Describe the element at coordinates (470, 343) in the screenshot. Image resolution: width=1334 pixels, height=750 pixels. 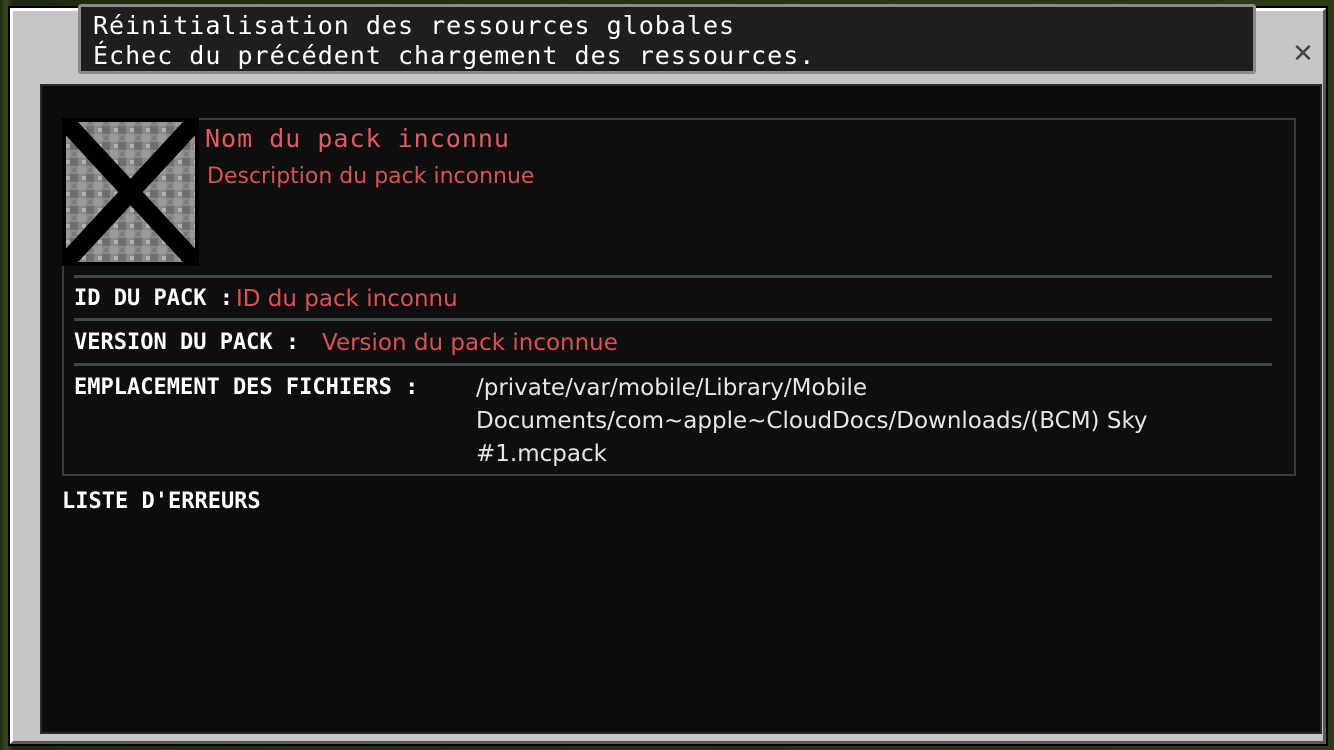
I see `pack-version-value: Version du pack inconnue` at that location.